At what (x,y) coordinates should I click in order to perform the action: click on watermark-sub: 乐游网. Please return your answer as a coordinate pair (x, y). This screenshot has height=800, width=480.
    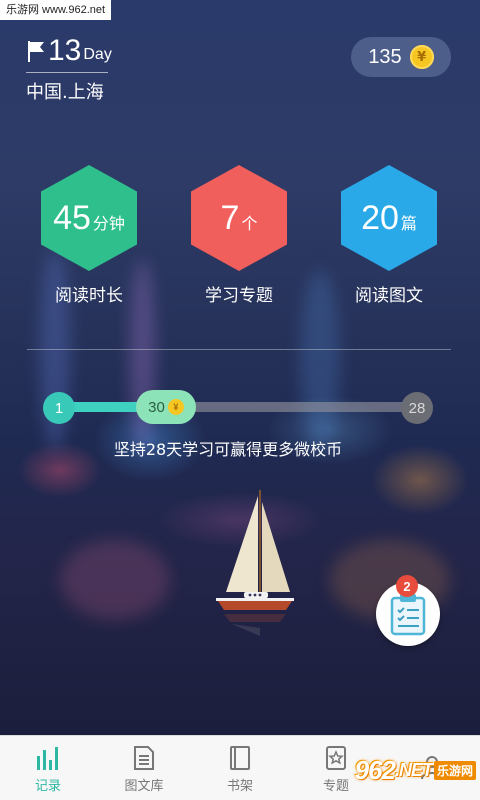
    Looking at the image, I should click on (454, 770).